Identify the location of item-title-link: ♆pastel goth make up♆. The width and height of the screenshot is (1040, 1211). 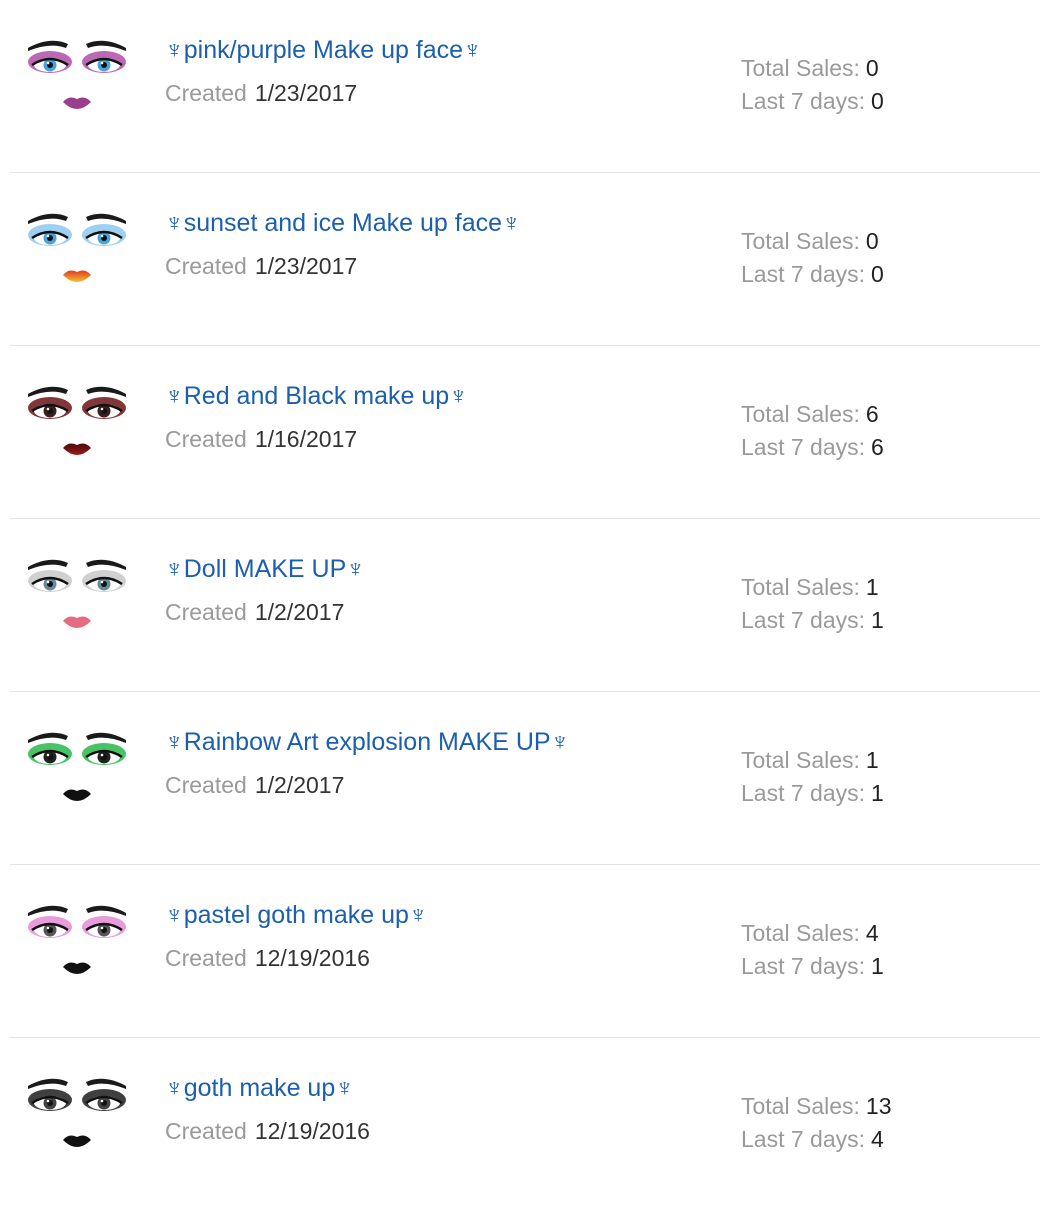
(296, 915).